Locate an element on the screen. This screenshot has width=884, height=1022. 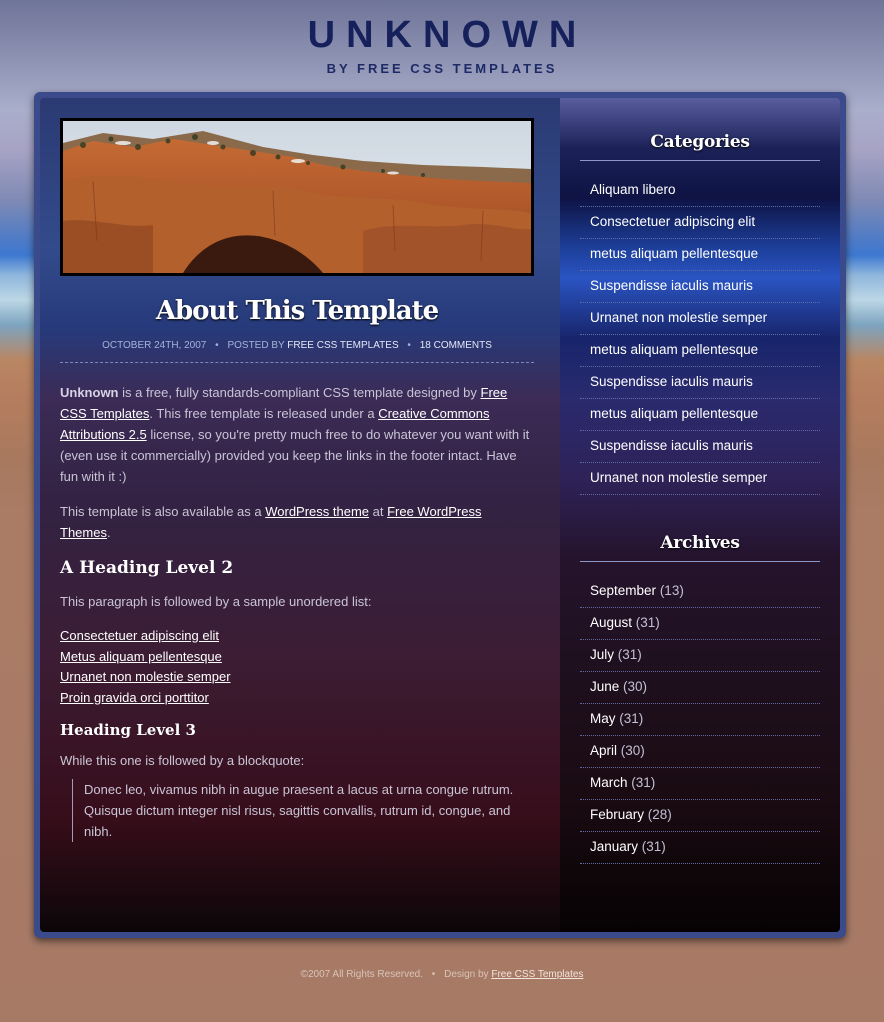
text-span: . This free template is released under a is located at coordinates (264, 413).